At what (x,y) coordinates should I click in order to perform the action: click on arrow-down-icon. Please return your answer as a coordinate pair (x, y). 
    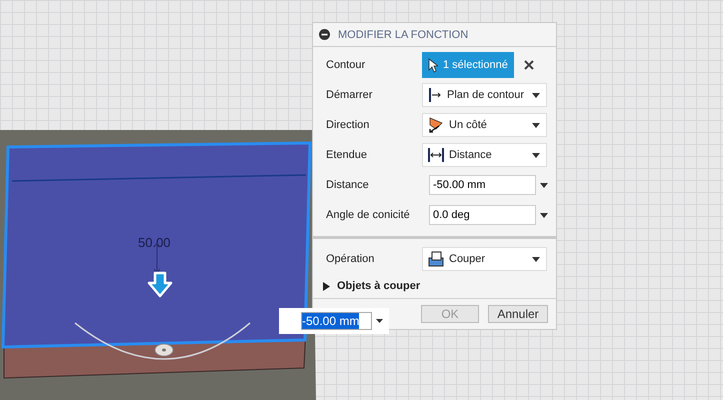
    Looking at the image, I should click on (160, 285).